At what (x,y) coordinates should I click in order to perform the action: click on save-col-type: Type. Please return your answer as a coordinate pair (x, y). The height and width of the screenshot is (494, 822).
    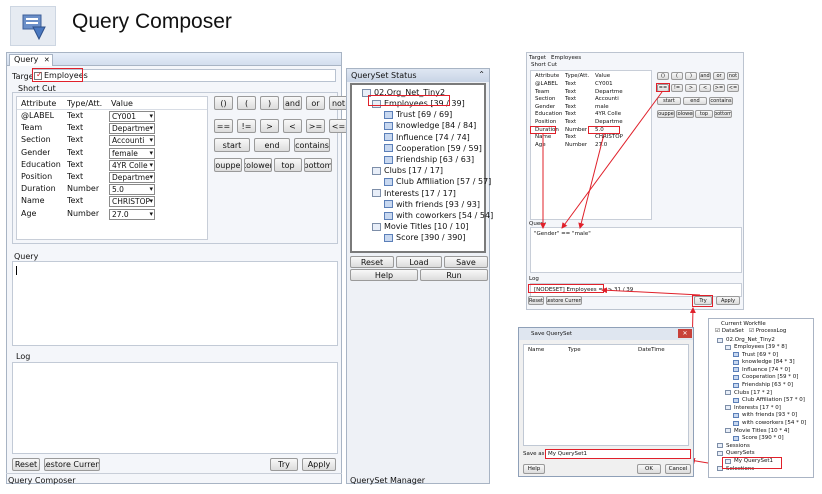
    Looking at the image, I should click on (574, 350).